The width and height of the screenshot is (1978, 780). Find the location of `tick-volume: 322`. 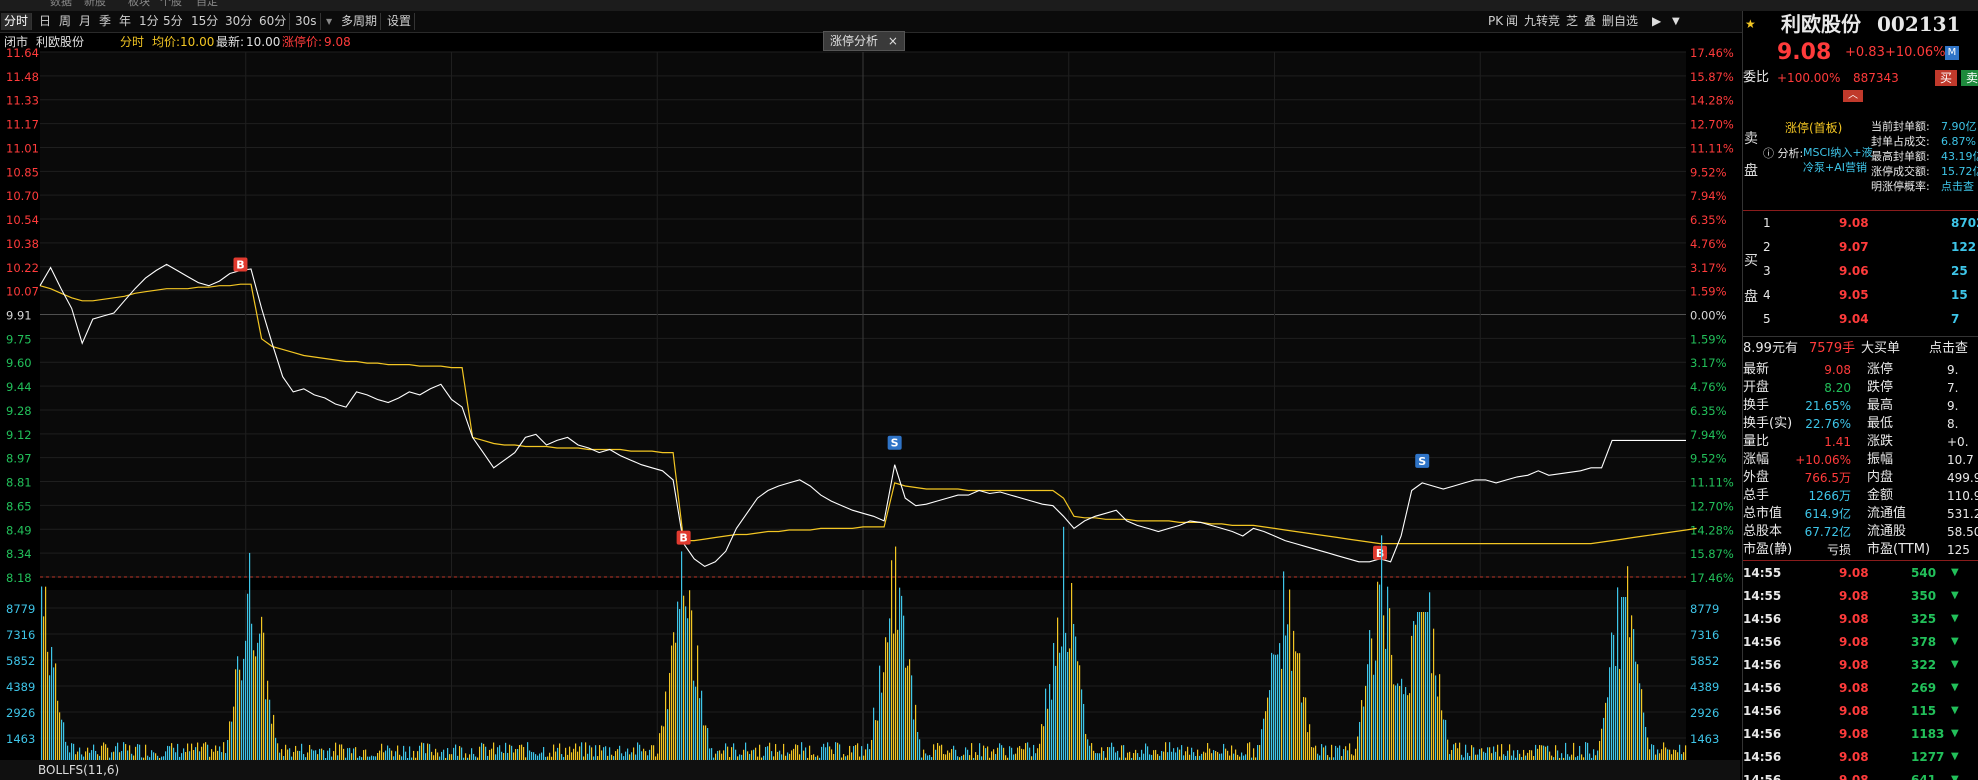

tick-volume: 322 is located at coordinates (1924, 665).